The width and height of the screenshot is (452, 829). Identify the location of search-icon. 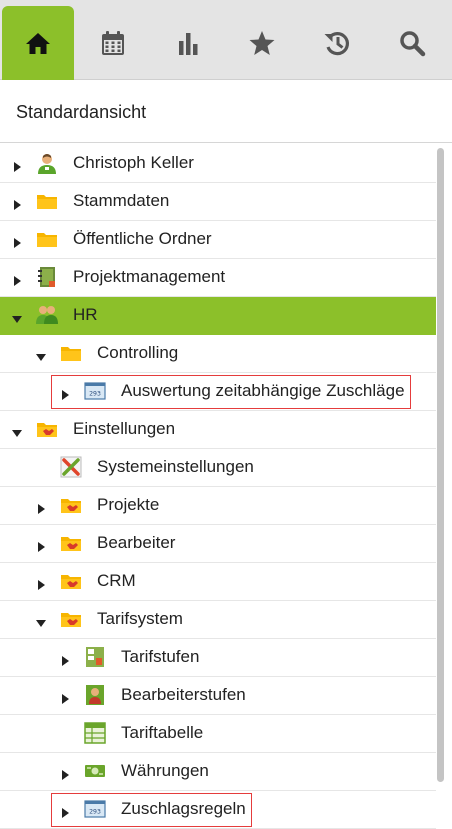
(413, 44).